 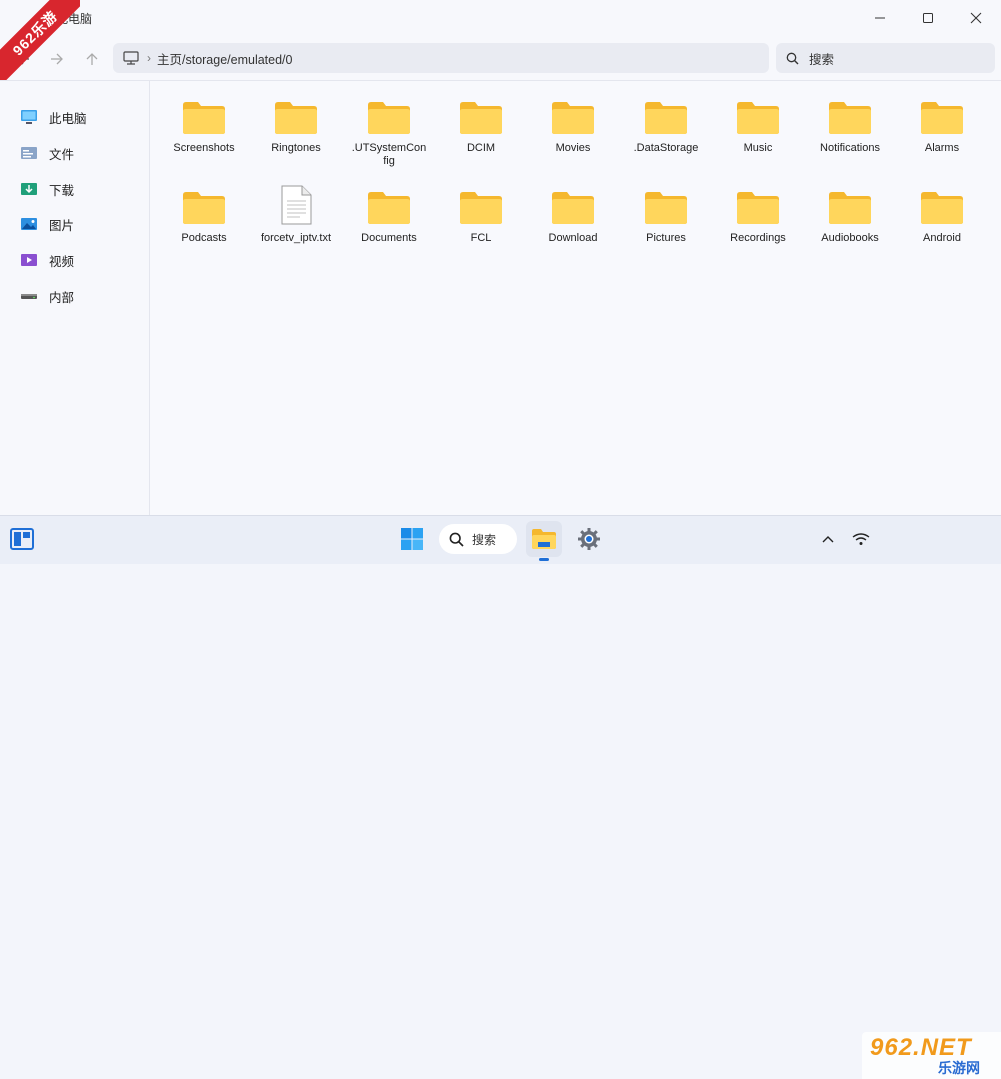 I want to click on file-item: forcetv_iptv.txt, so click(x=296, y=215).